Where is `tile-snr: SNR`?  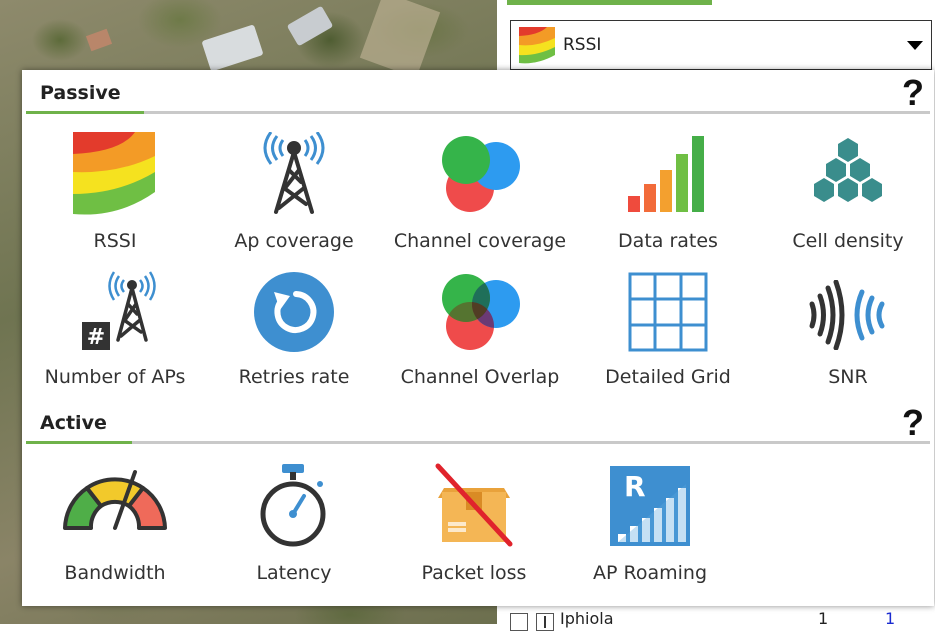
tile-snr: SNR is located at coordinates (846, 335).